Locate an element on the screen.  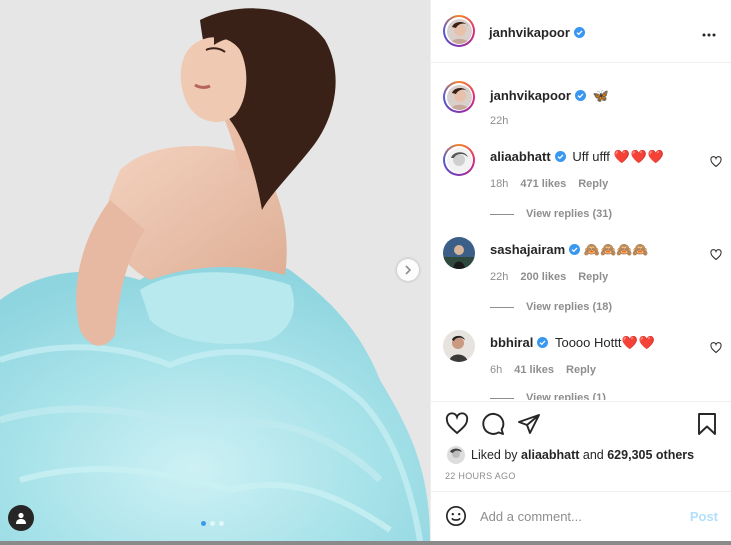
user-tag-icon is located at coordinates (21, 518).